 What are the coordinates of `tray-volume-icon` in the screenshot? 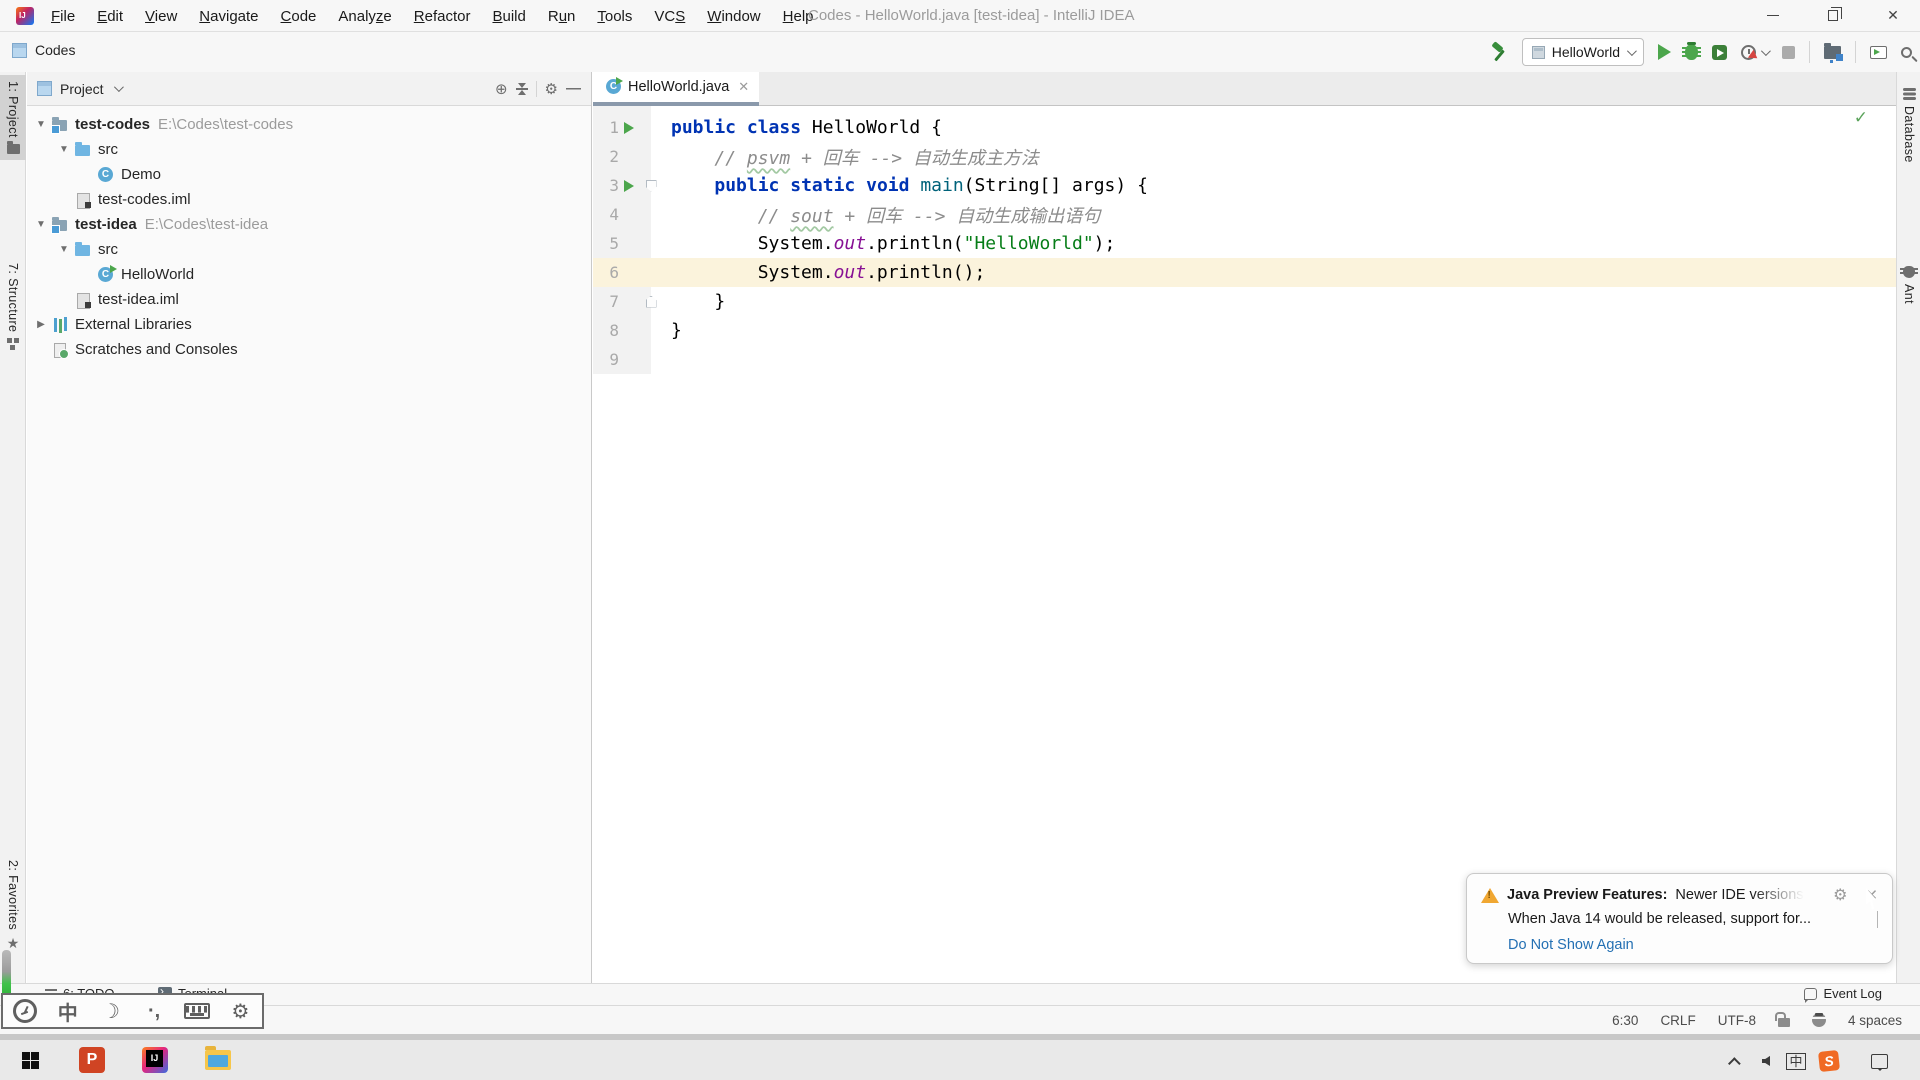 It's located at (1766, 1061).